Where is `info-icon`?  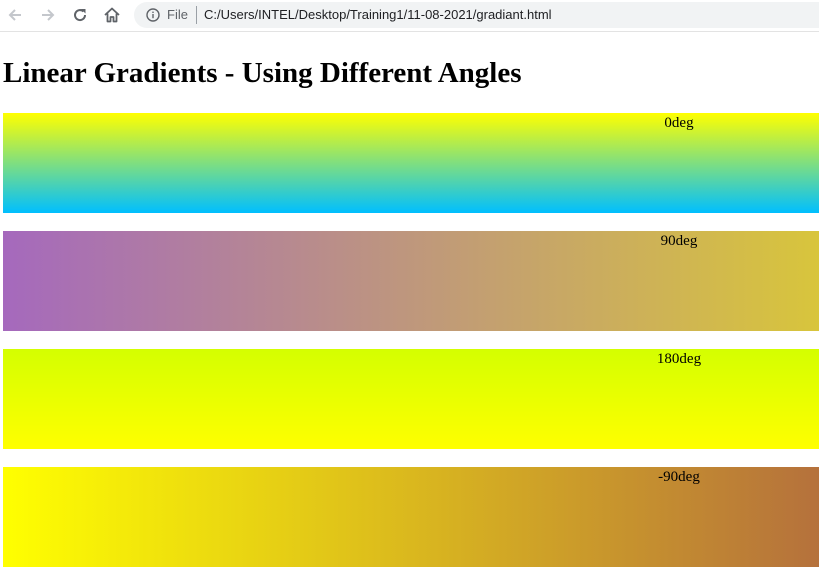 info-icon is located at coordinates (153, 15).